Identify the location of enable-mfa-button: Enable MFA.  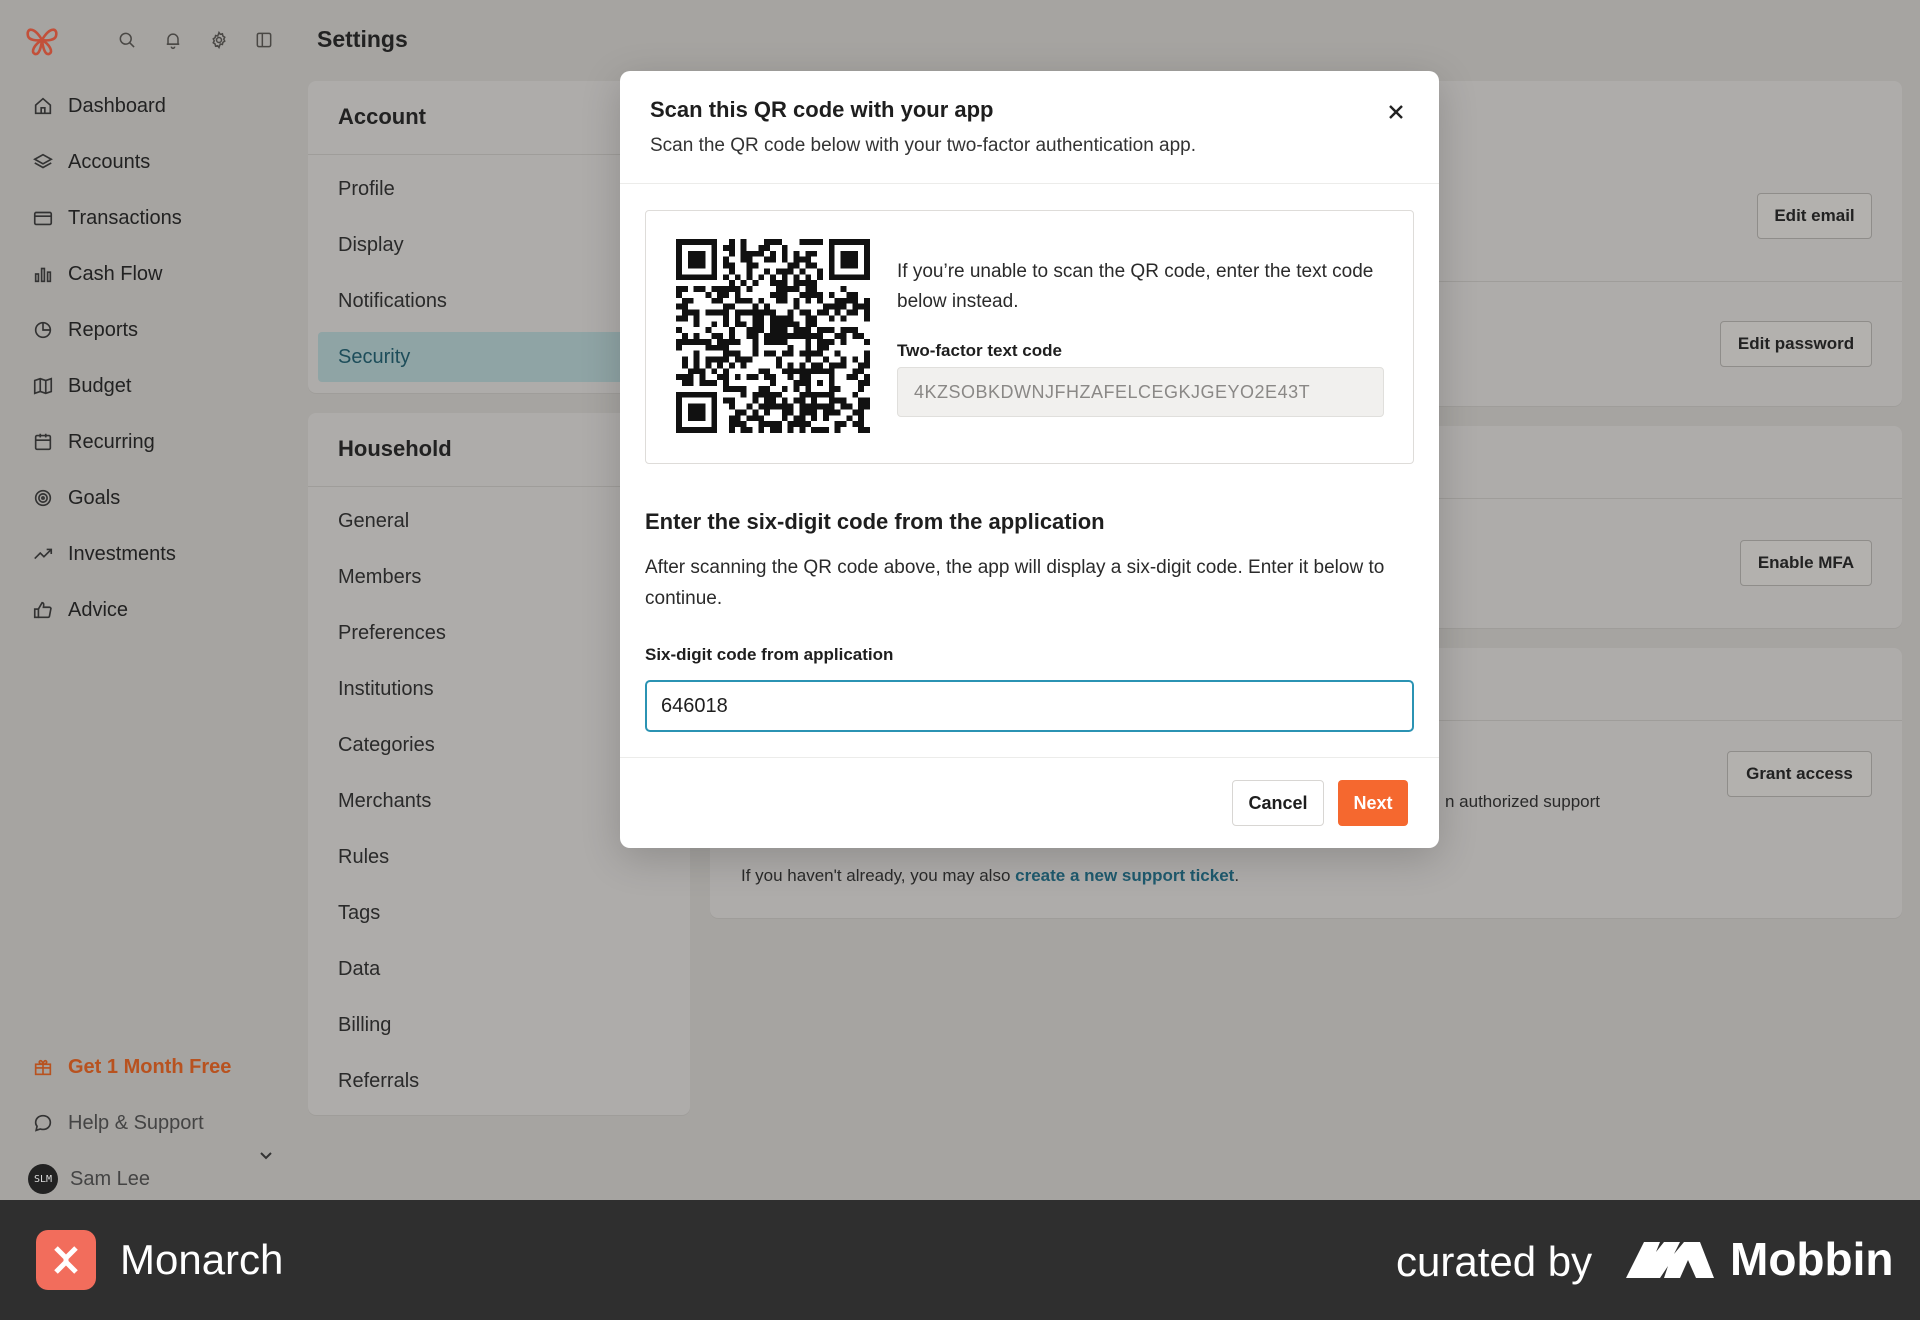
(1806, 563).